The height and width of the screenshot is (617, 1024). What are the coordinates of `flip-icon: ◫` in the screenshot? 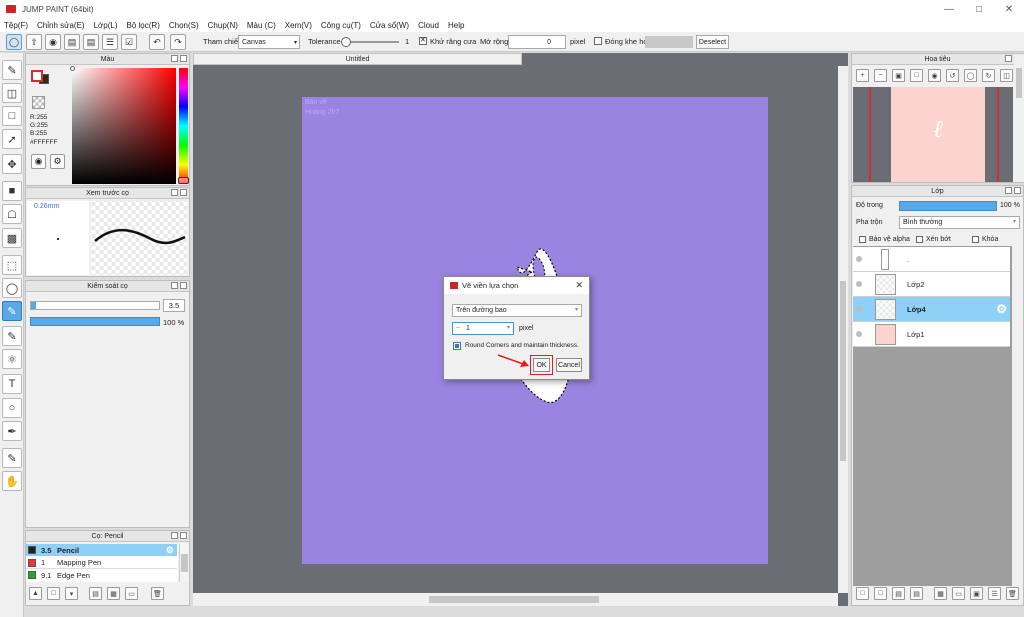 It's located at (1006, 75).